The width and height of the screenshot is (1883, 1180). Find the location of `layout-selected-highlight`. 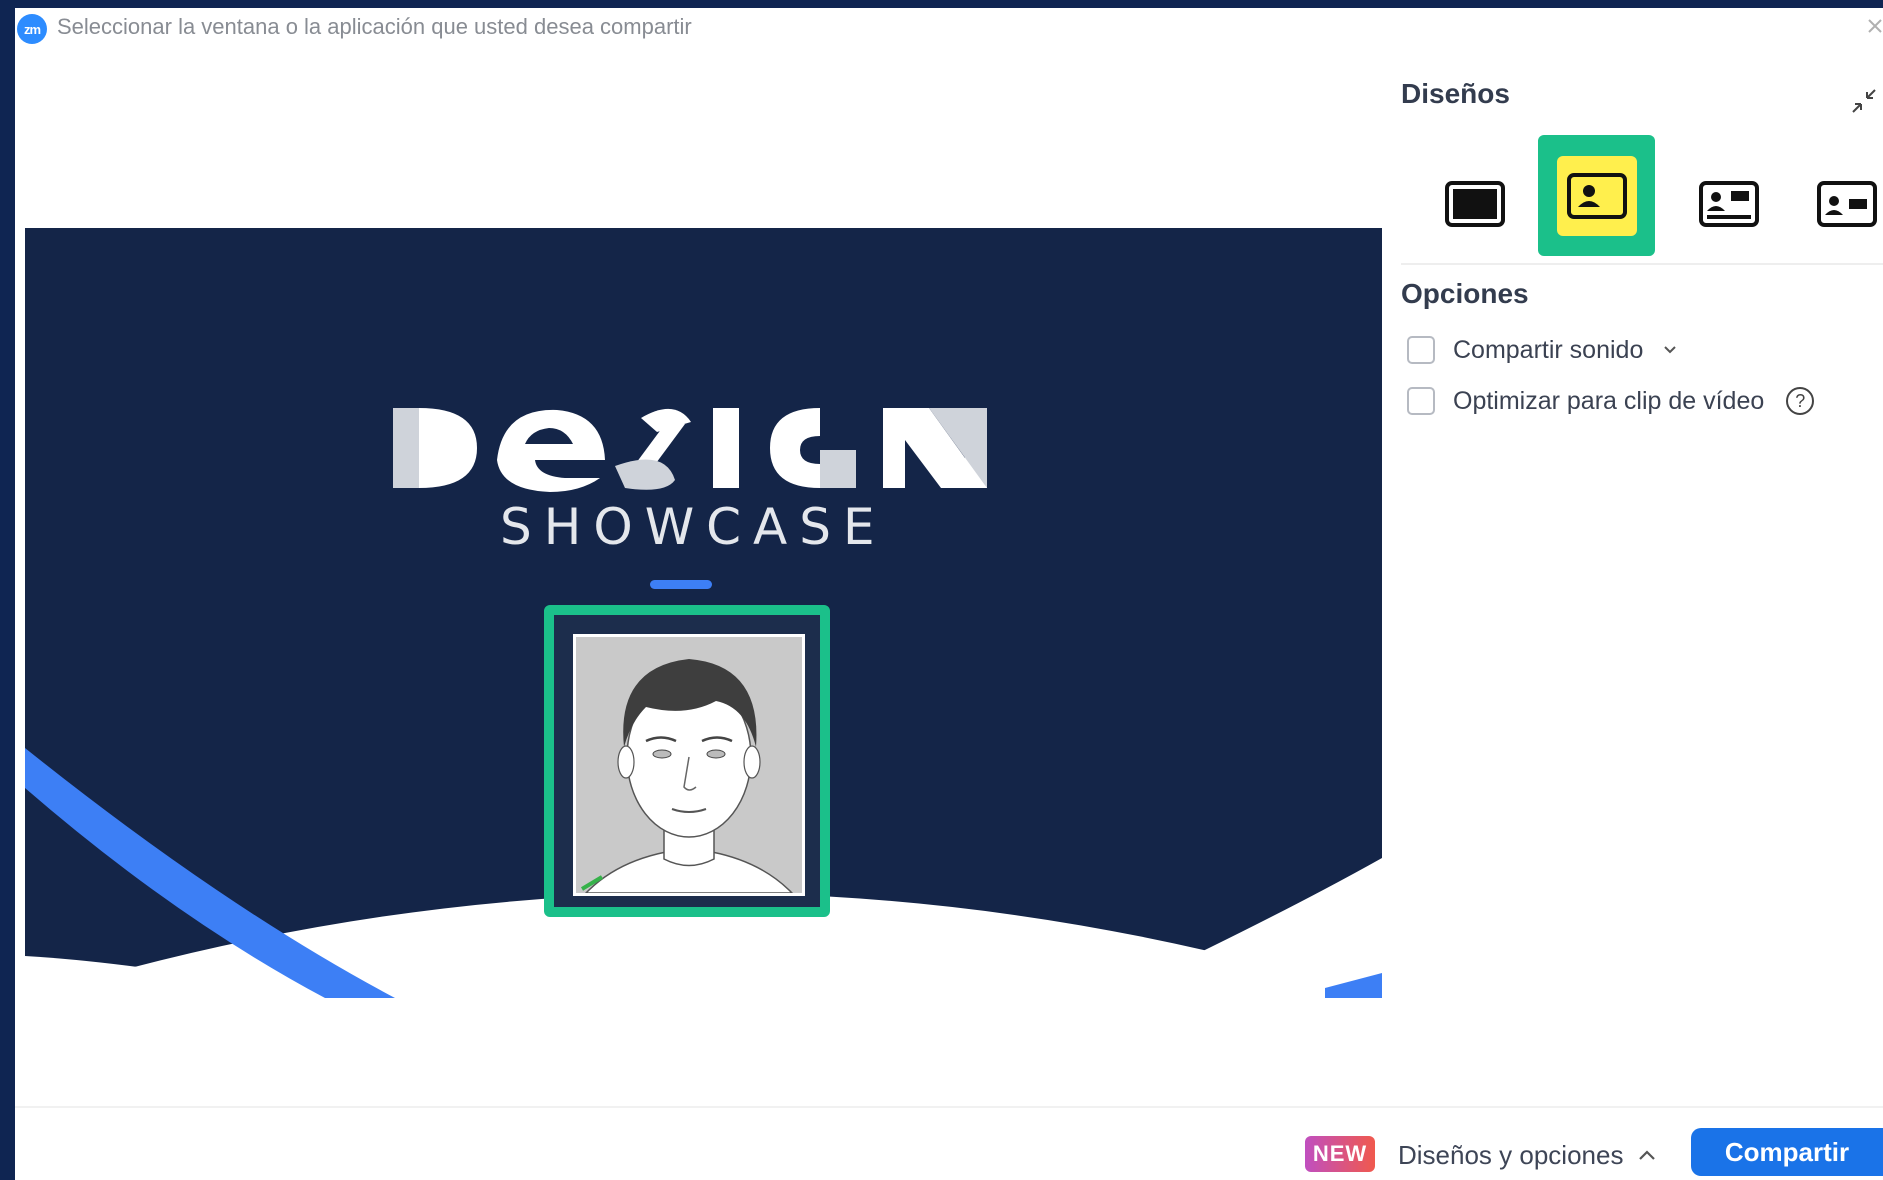

layout-selected-highlight is located at coordinates (1596, 195).